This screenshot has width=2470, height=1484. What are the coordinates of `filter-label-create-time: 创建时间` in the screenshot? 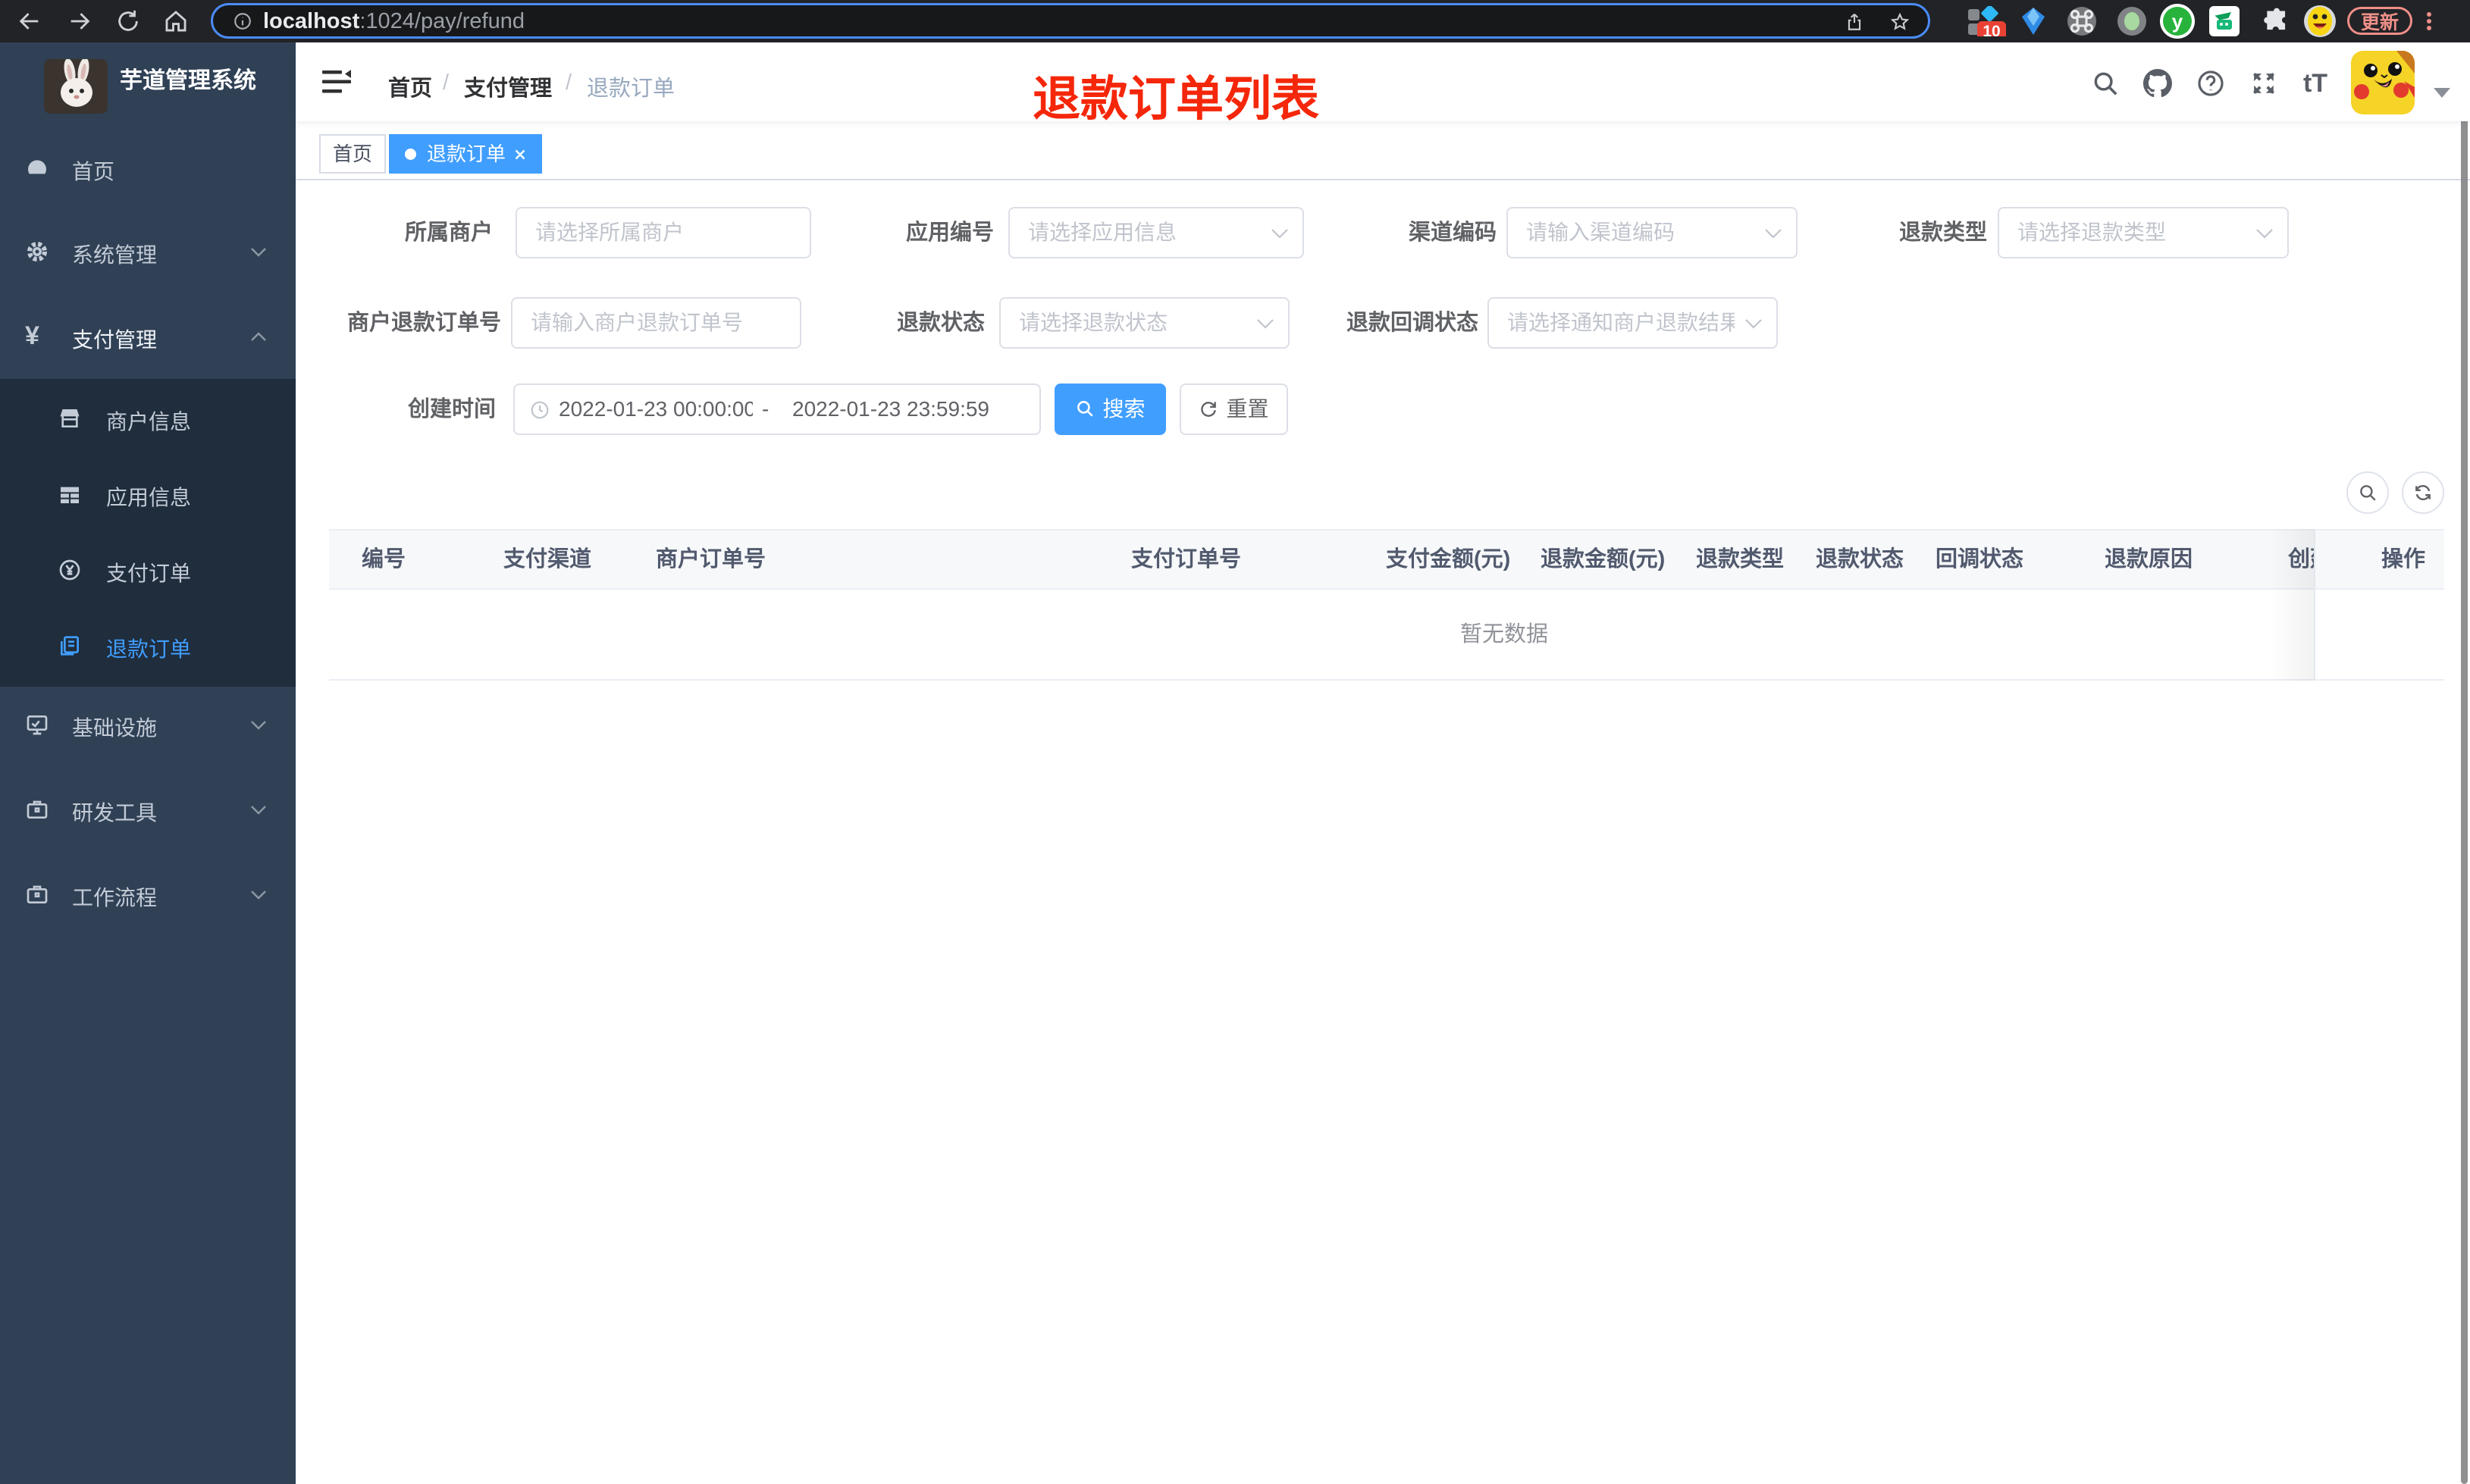 It's located at (451, 409).